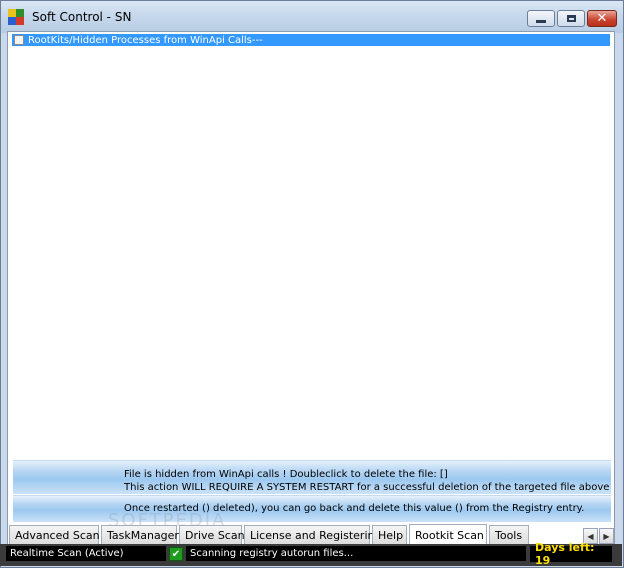 This screenshot has width=624, height=568. I want to click on close-button: ✕, so click(602, 18).